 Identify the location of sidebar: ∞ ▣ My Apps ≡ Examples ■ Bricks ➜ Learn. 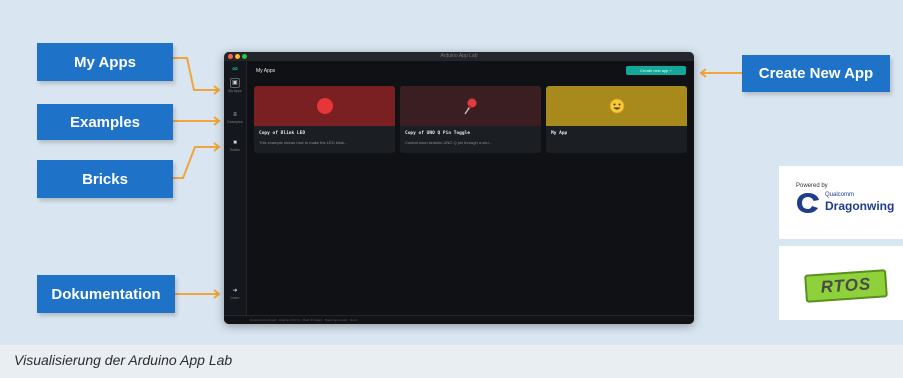
(235, 188).